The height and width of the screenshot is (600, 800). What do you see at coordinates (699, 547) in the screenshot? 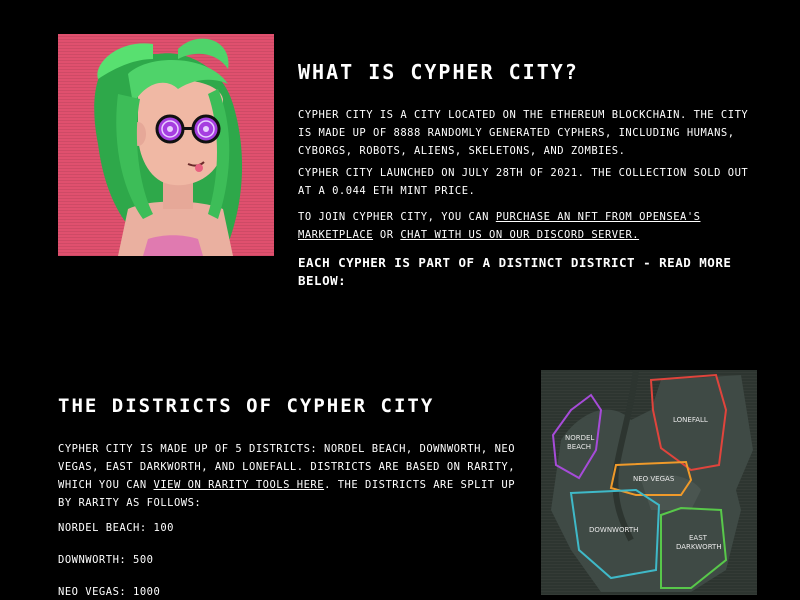
I see `map-label-darkworth: DARKWORTH` at bounding box center [699, 547].